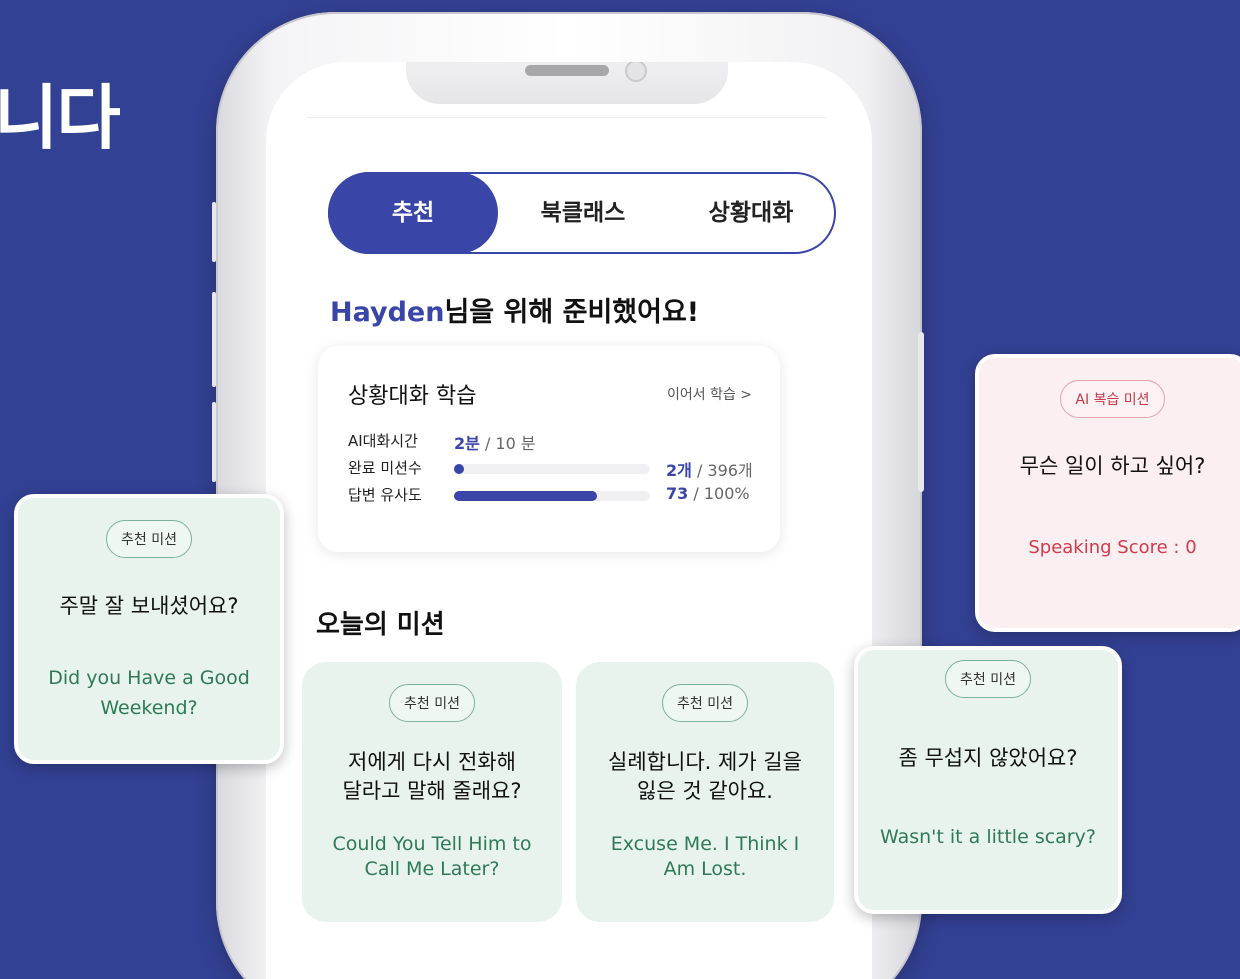  Describe the element at coordinates (60, 118) in the screenshot. I see `hero-title-fragment: 니다` at that location.